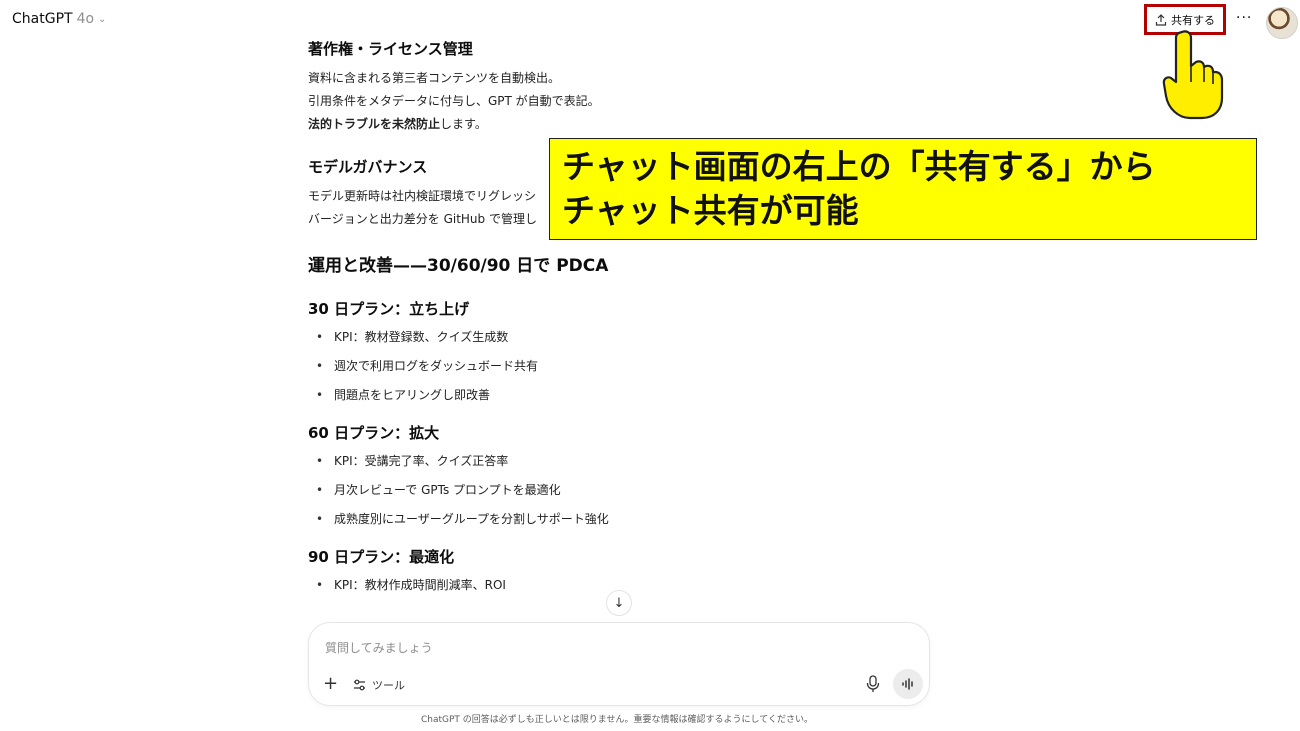 The height and width of the screenshot is (731, 1300). What do you see at coordinates (85, 19) in the screenshot?
I see `model-version: 4o` at bounding box center [85, 19].